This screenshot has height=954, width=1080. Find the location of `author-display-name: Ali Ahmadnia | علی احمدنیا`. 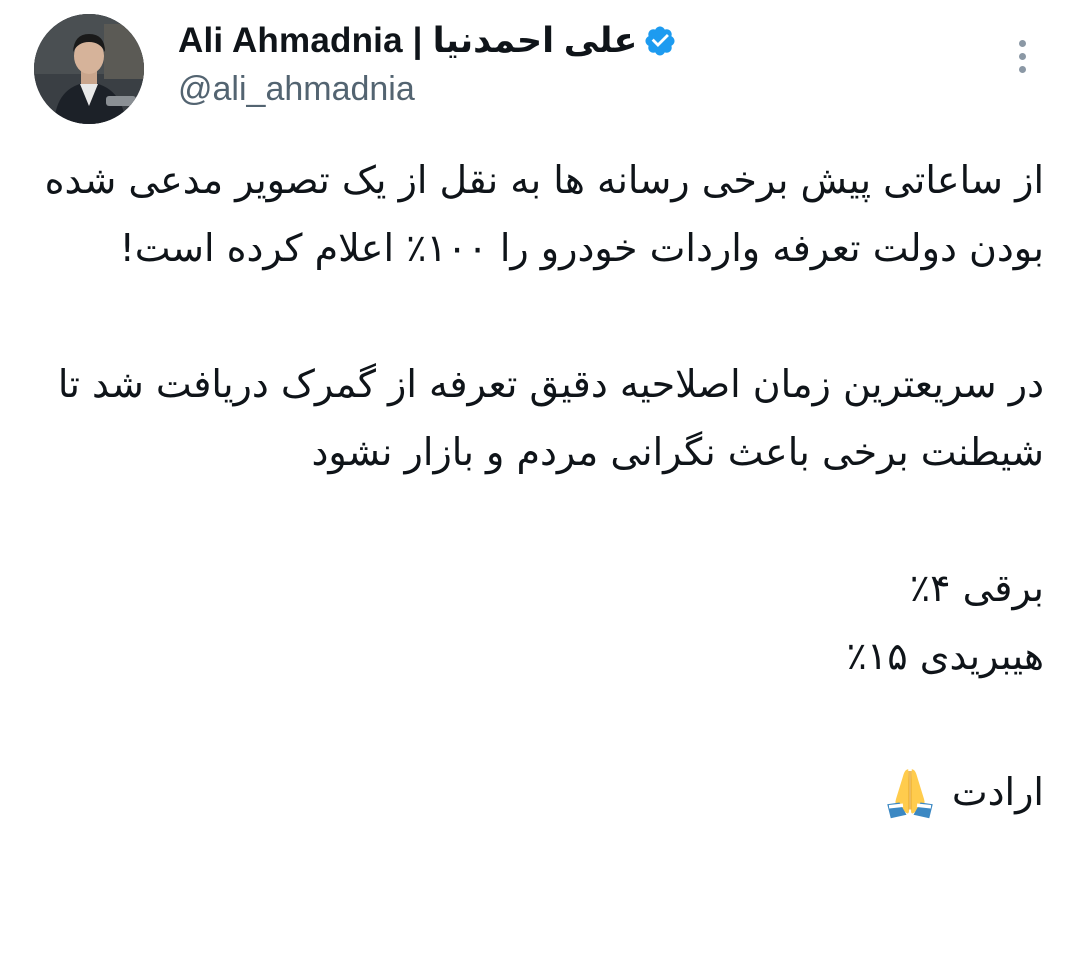

author-display-name: Ali Ahmadnia | علی احمدنیا is located at coordinates (407, 41).